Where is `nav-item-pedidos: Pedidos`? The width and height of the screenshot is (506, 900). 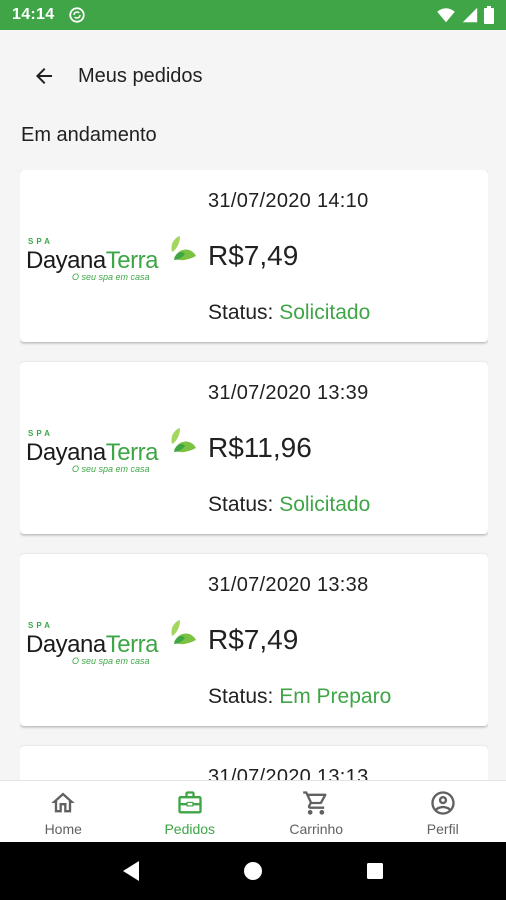
nav-item-pedidos: Pedidos is located at coordinates (190, 811).